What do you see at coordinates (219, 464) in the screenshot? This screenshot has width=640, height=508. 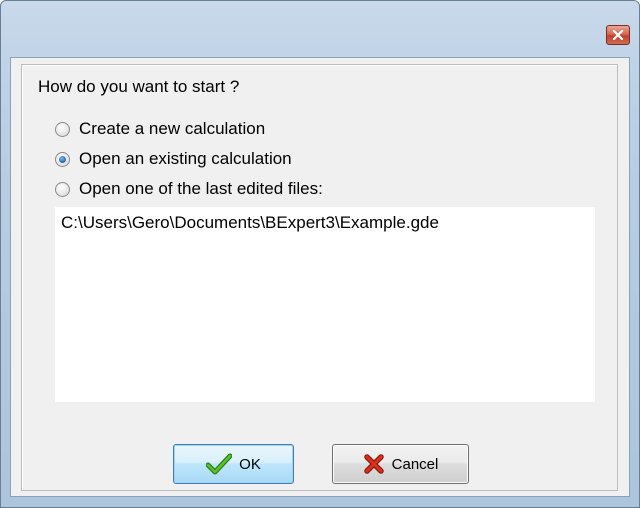 I see `checkmark-icon` at bounding box center [219, 464].